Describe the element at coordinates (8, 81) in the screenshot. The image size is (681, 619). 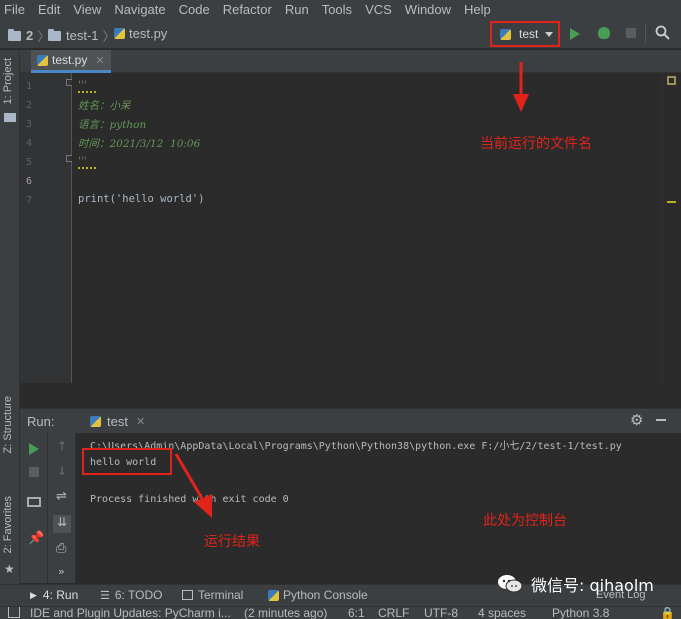
I see `tool-tab-project: 1: Project` at that location.